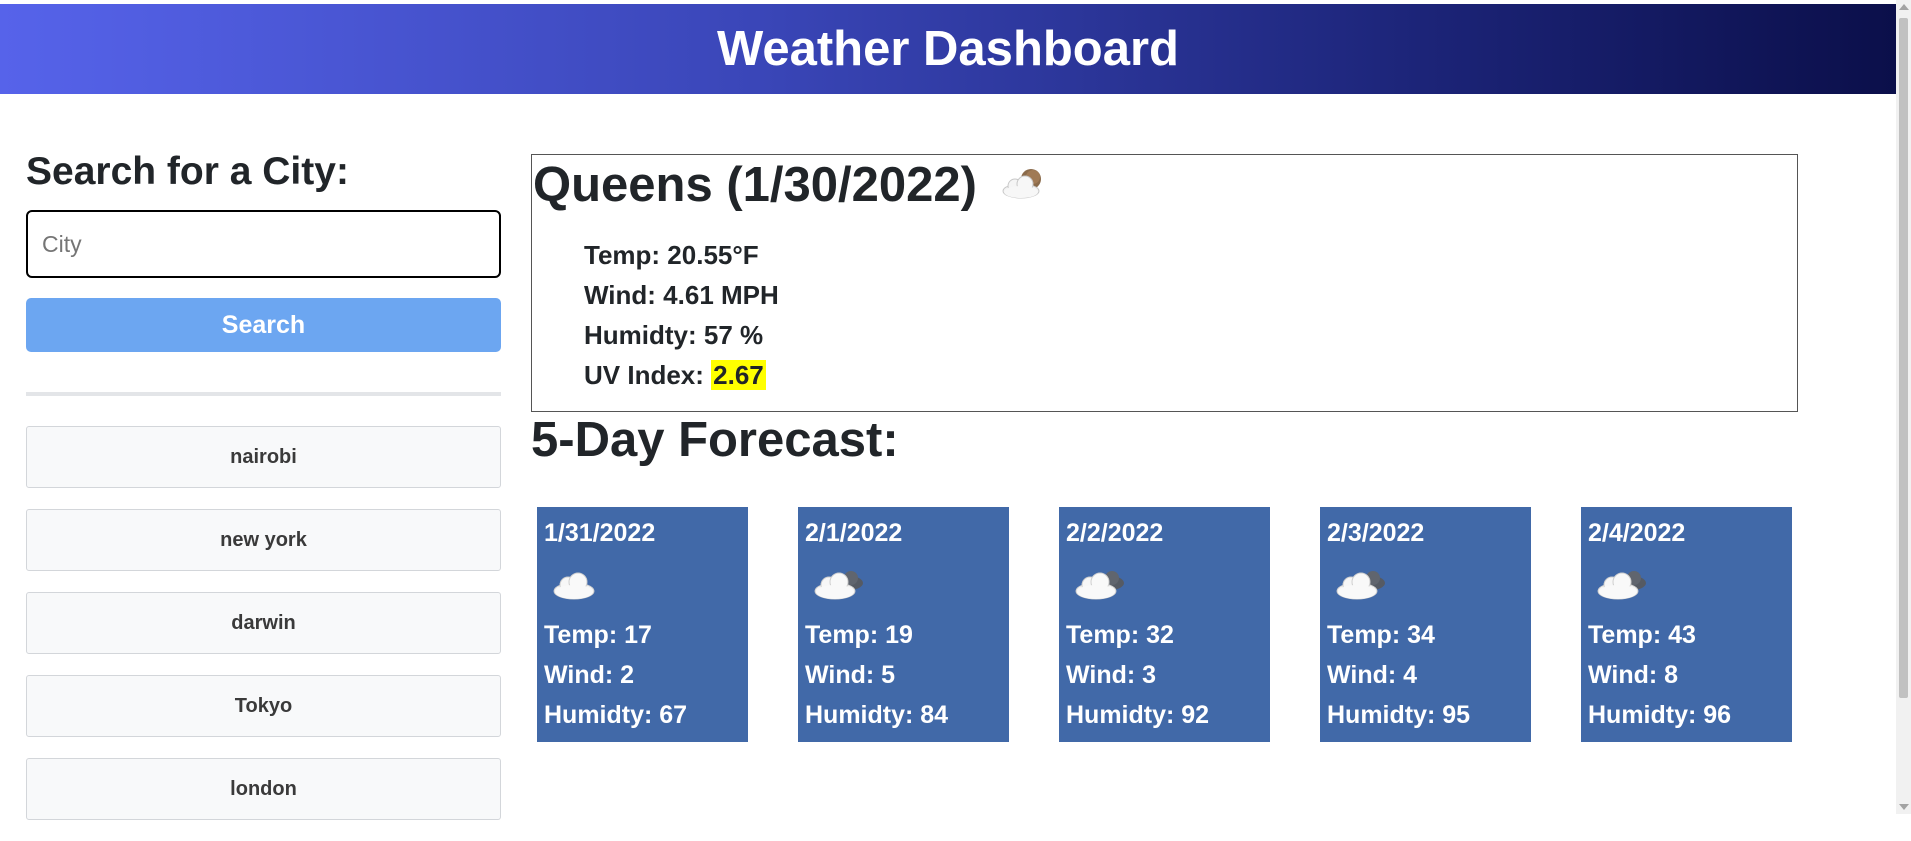 The height and width of the screenshot is (841, 1911). What do you see at coordinates (1372, 675) in the screenshot?
I see `forecast-wind: Wind: 4` at bounding box center [1372, 675].